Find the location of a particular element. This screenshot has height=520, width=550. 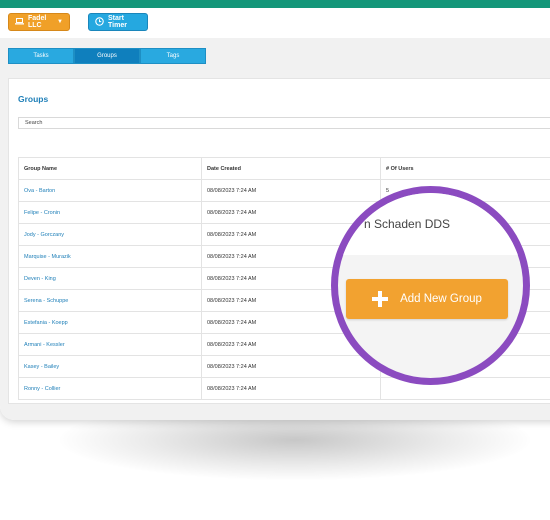

top-bar: Fadel LLC ▼ Start Timer is located at coordinates (275, 23).